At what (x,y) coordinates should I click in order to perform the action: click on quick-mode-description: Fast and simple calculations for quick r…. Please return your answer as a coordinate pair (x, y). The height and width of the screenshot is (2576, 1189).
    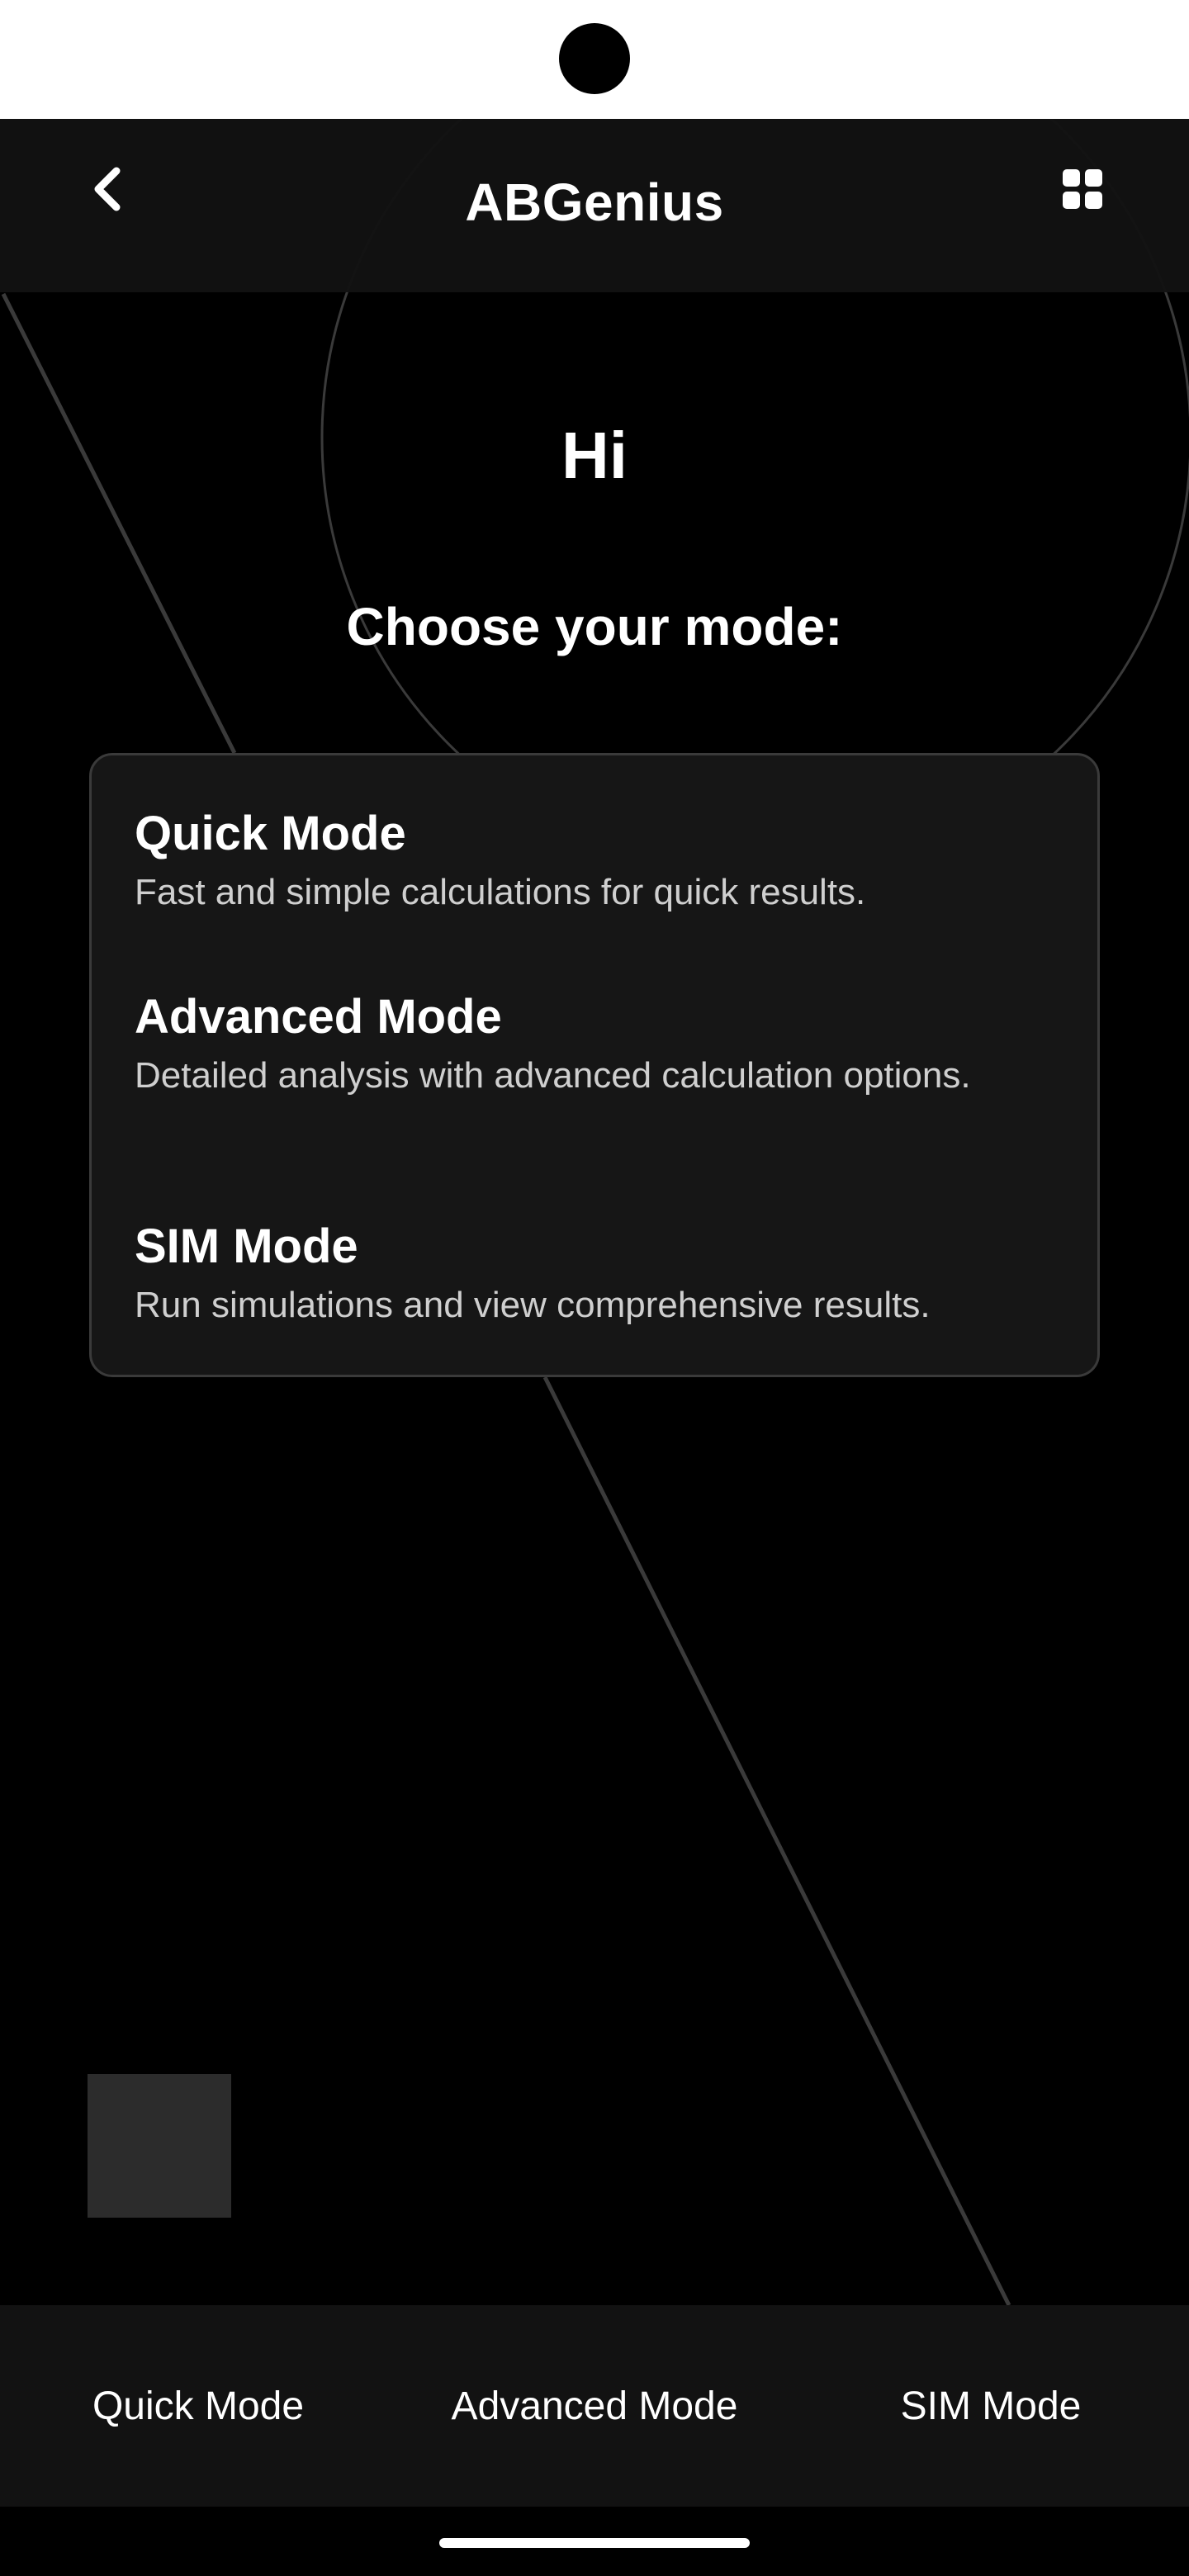
    Looking at the image, I should click on (500, 892).